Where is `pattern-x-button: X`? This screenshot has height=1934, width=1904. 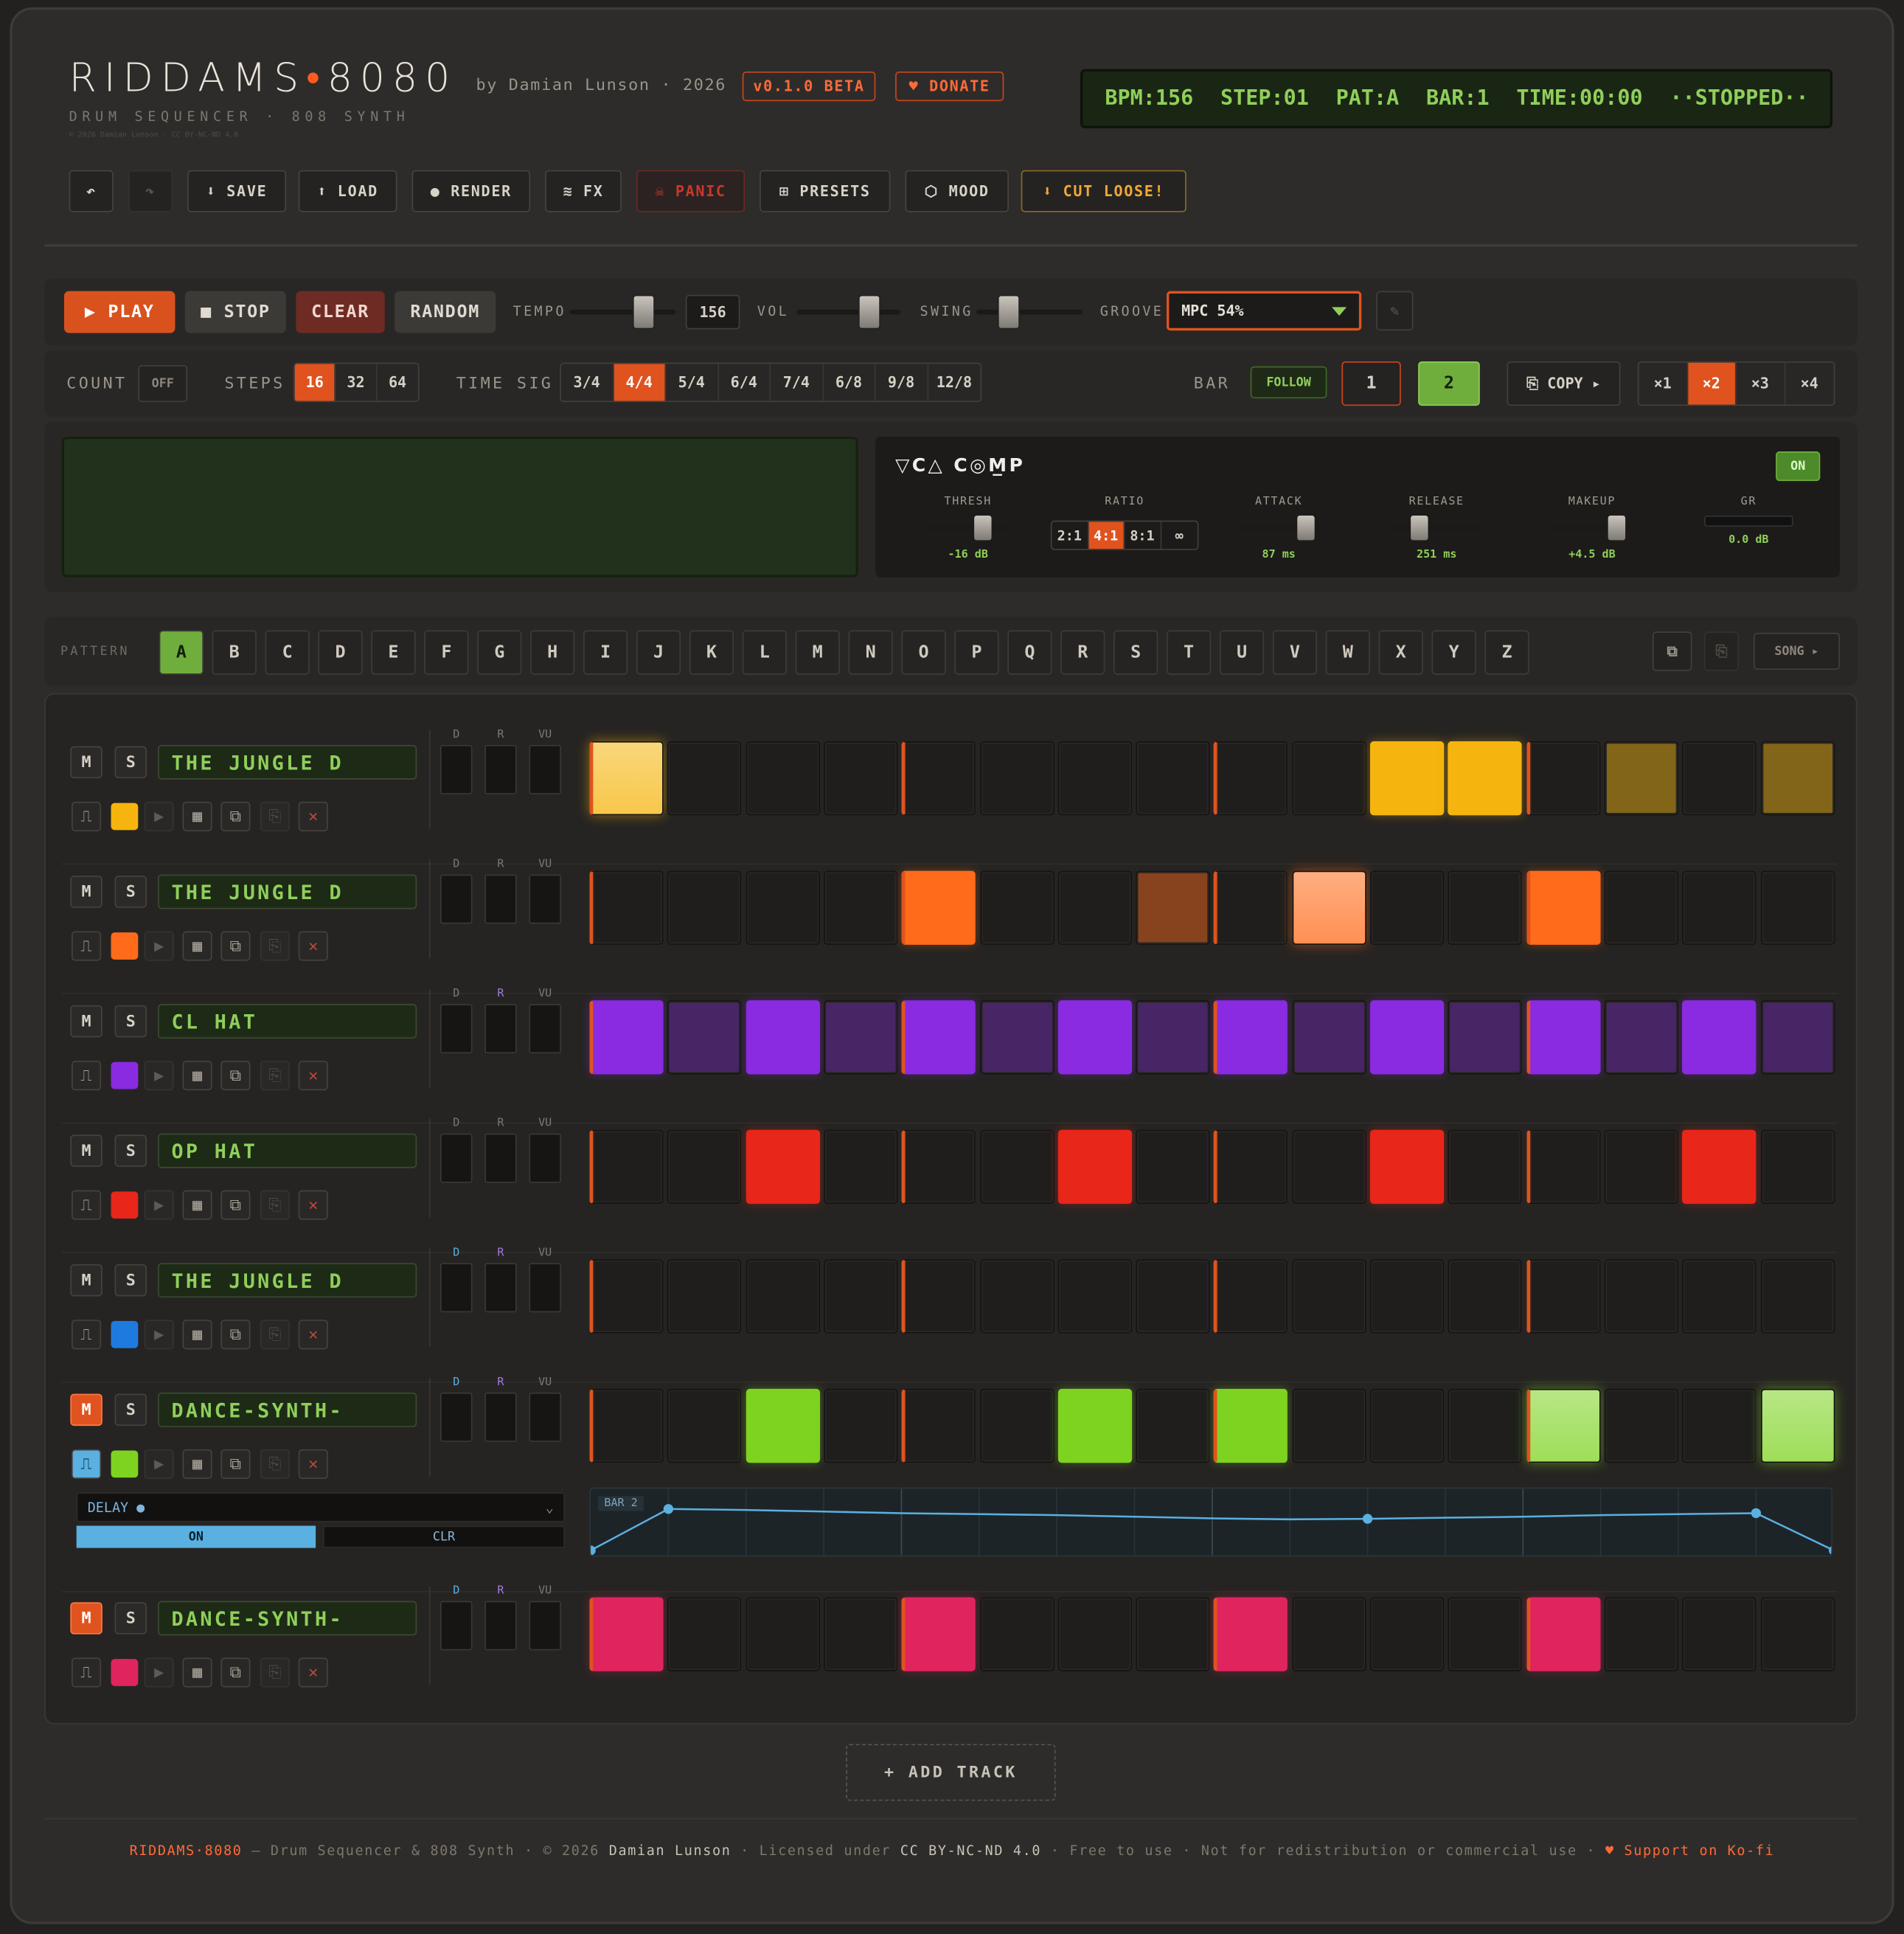
pattern-x-button: X is located at coordinates (1400, 652).